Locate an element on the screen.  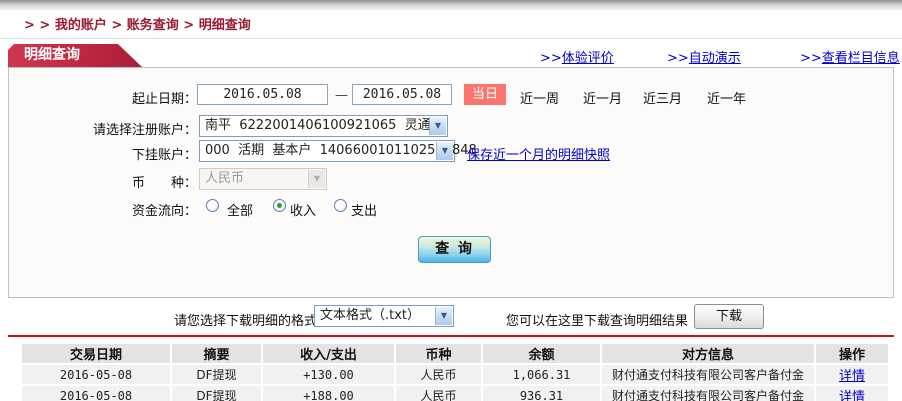
quick-range-today-badge: 当日 is located at coordinates (485, 94).